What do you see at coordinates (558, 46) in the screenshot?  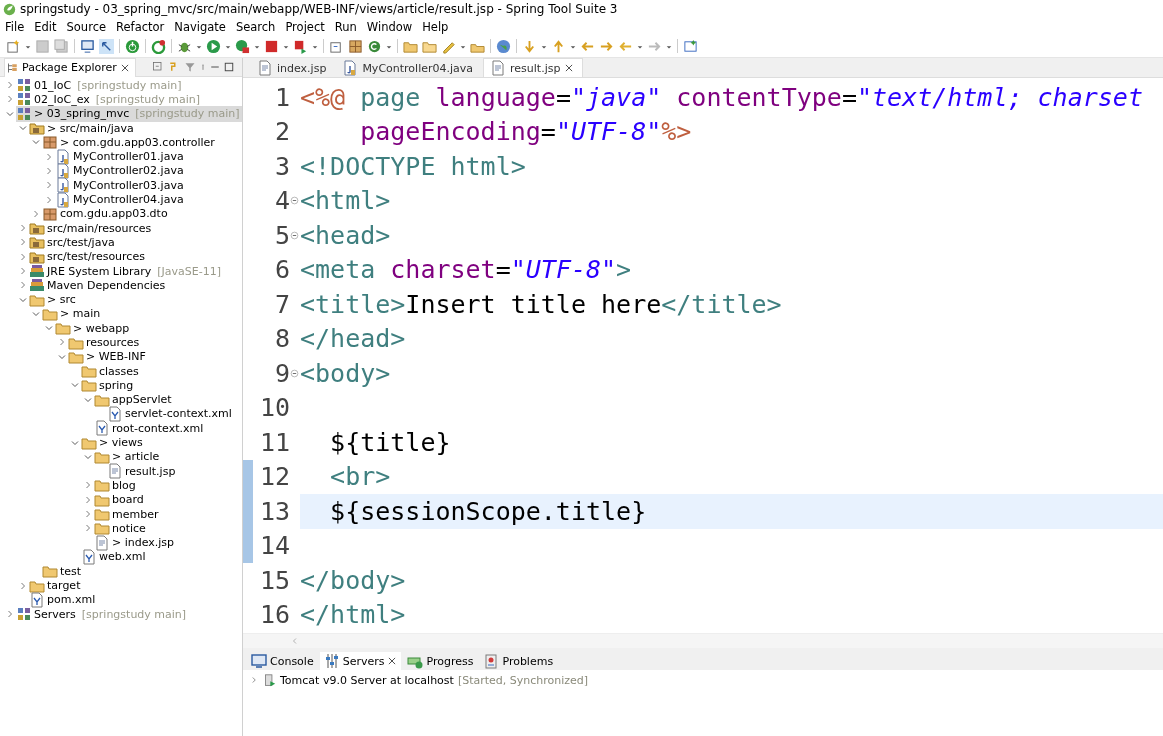 I see `prev-annotation-icon` at bounding box center [558, 46].